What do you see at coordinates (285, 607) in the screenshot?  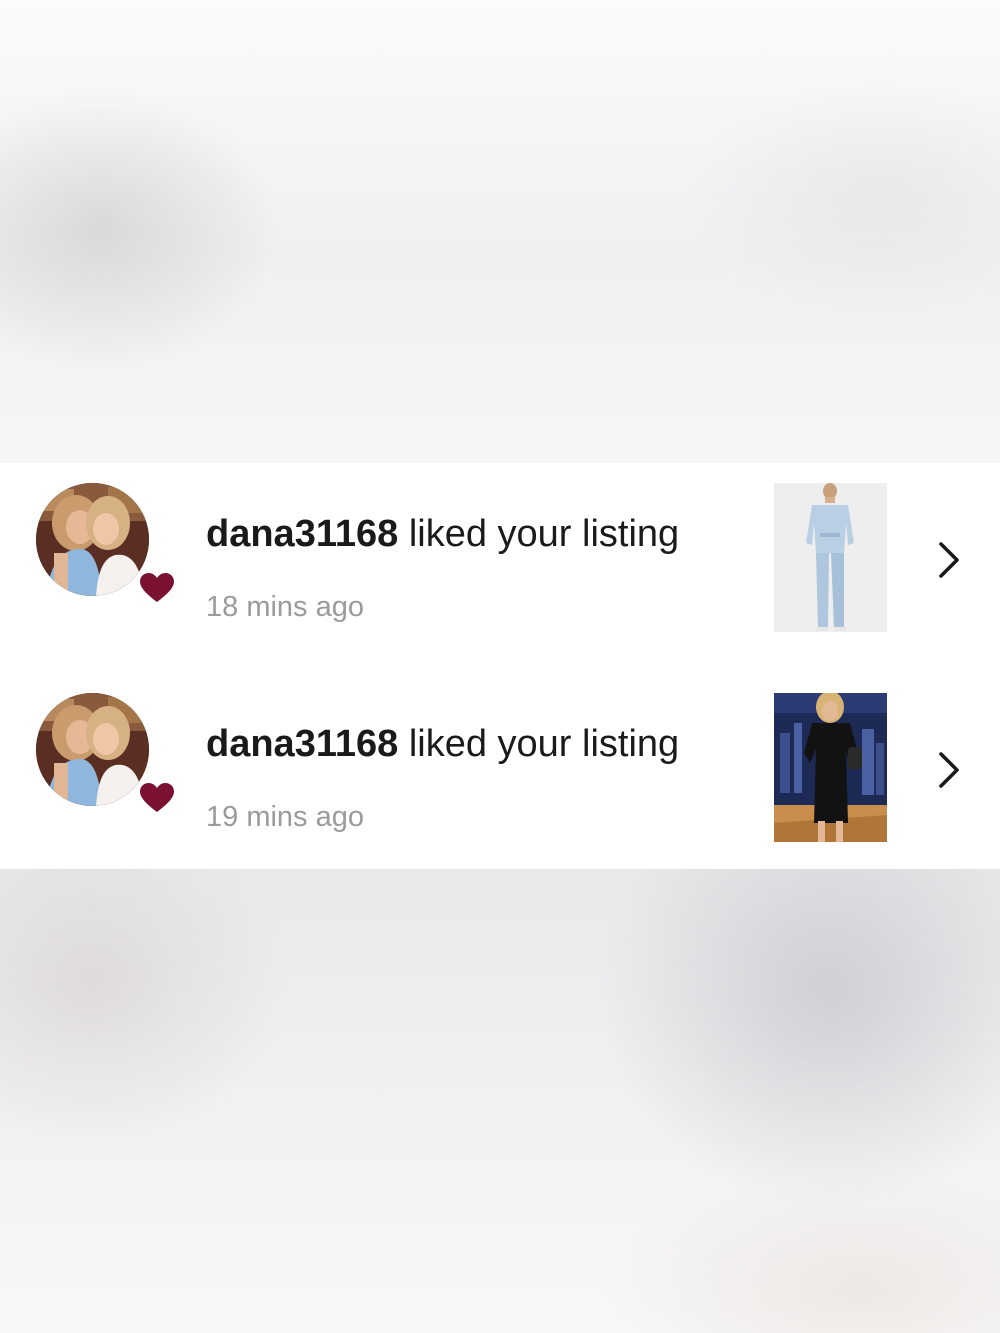 I see `timestamp: 18 mins ago` at bounding box center [285, 607].